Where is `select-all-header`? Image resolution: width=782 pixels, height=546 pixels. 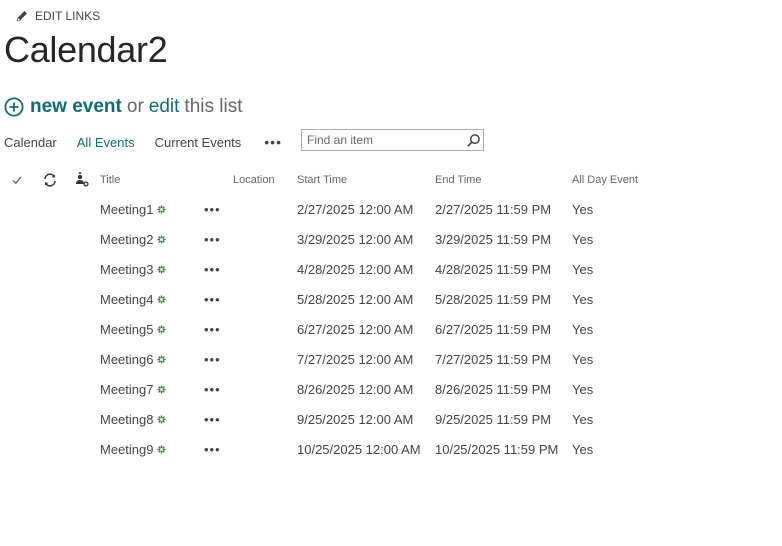
select-all-header is located at coordinates (17, 180).